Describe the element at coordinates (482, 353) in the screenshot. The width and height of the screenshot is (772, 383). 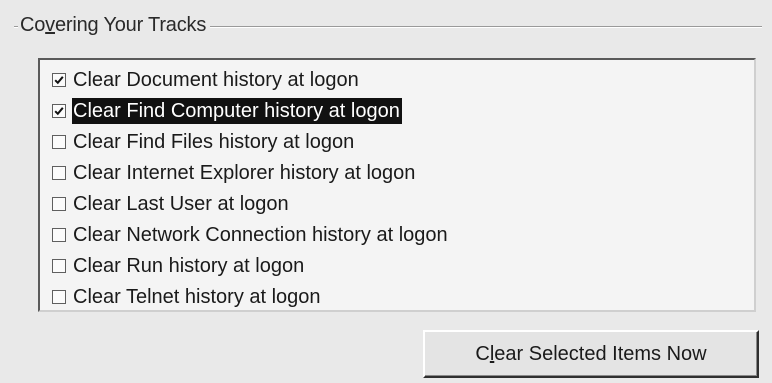
I see `button-label-prefix: C` at that location.